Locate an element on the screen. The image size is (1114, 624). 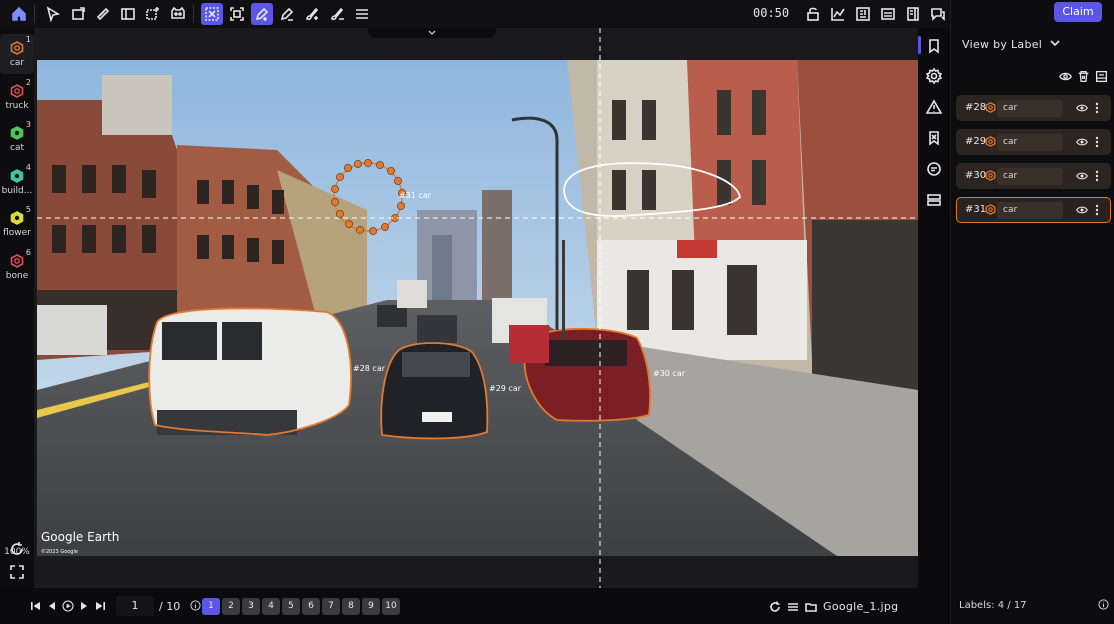
class-item-cat: 3 cat is located at coordinates (17, 139).